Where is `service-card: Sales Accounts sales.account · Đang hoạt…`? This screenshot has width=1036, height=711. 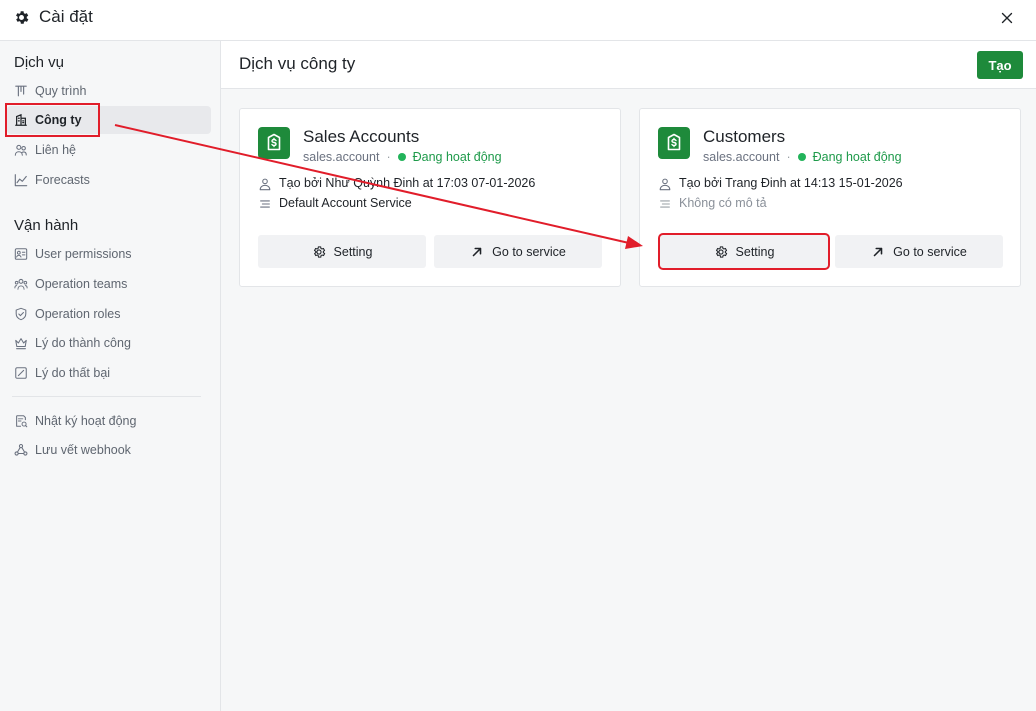 service-card: Sales Accounts sales.account · Đang hoạt… is located at coordinates (430, 197).